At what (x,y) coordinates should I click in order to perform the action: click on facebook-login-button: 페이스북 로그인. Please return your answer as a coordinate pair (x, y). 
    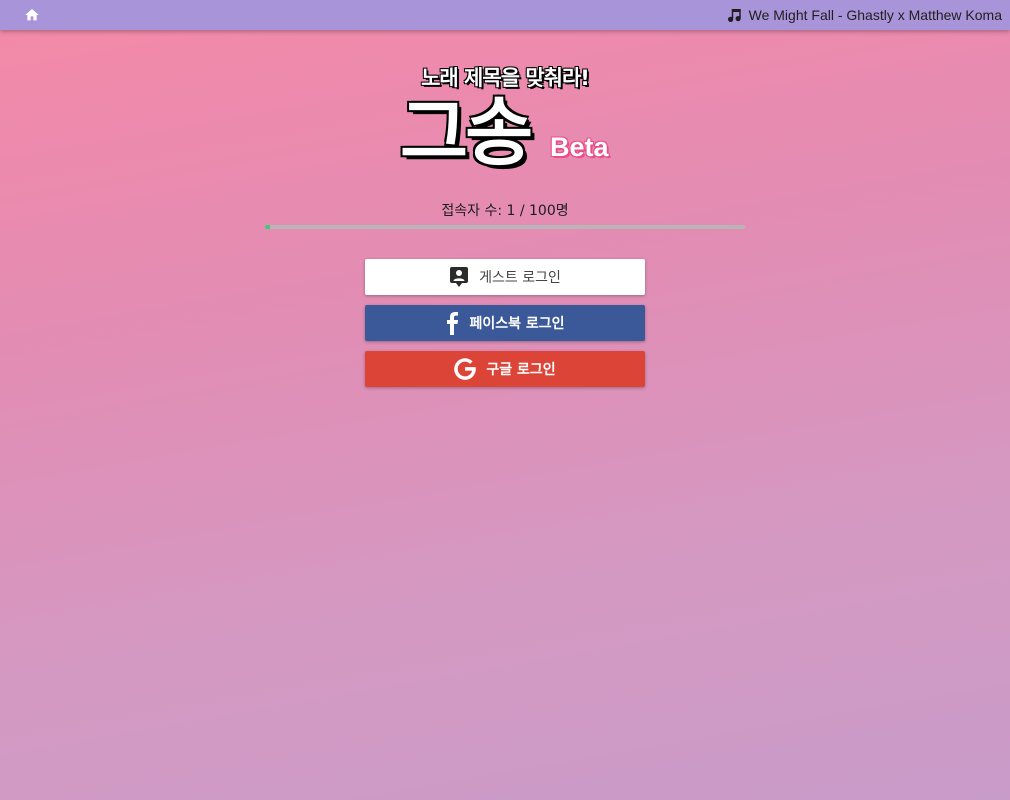
    Looking at the image, I should click on (505, 323).